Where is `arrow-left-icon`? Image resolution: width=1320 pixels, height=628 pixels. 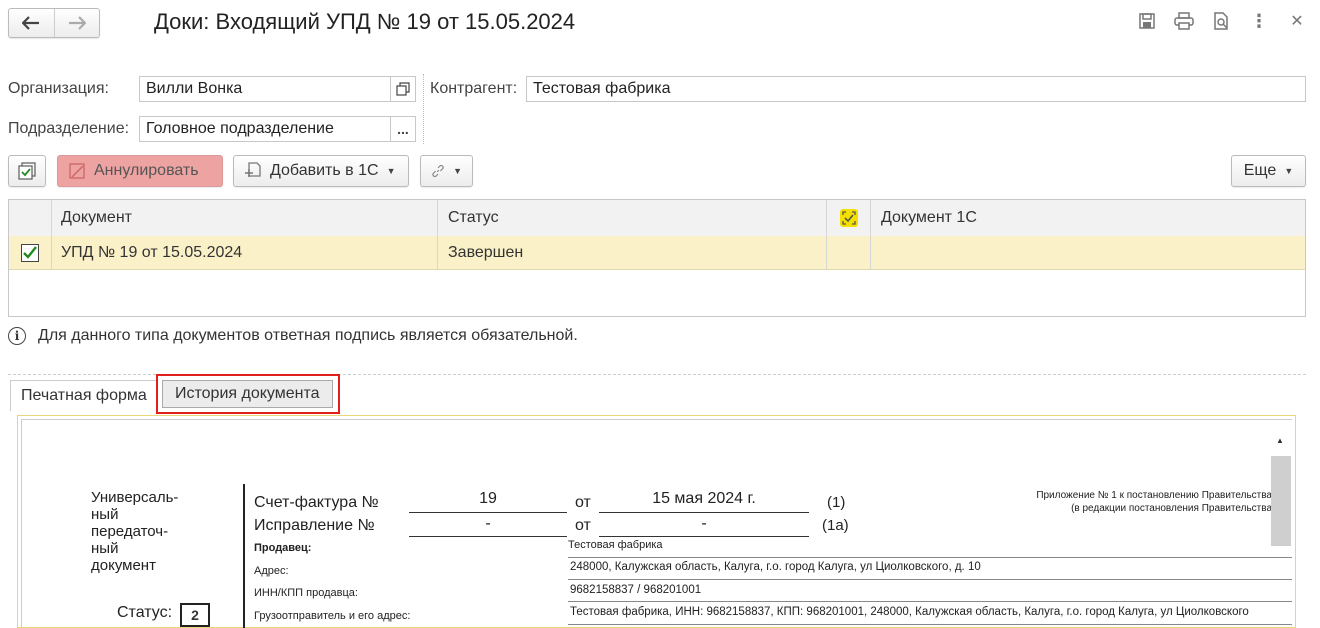 arrow-left-icon is located at coordinates (31, 23).